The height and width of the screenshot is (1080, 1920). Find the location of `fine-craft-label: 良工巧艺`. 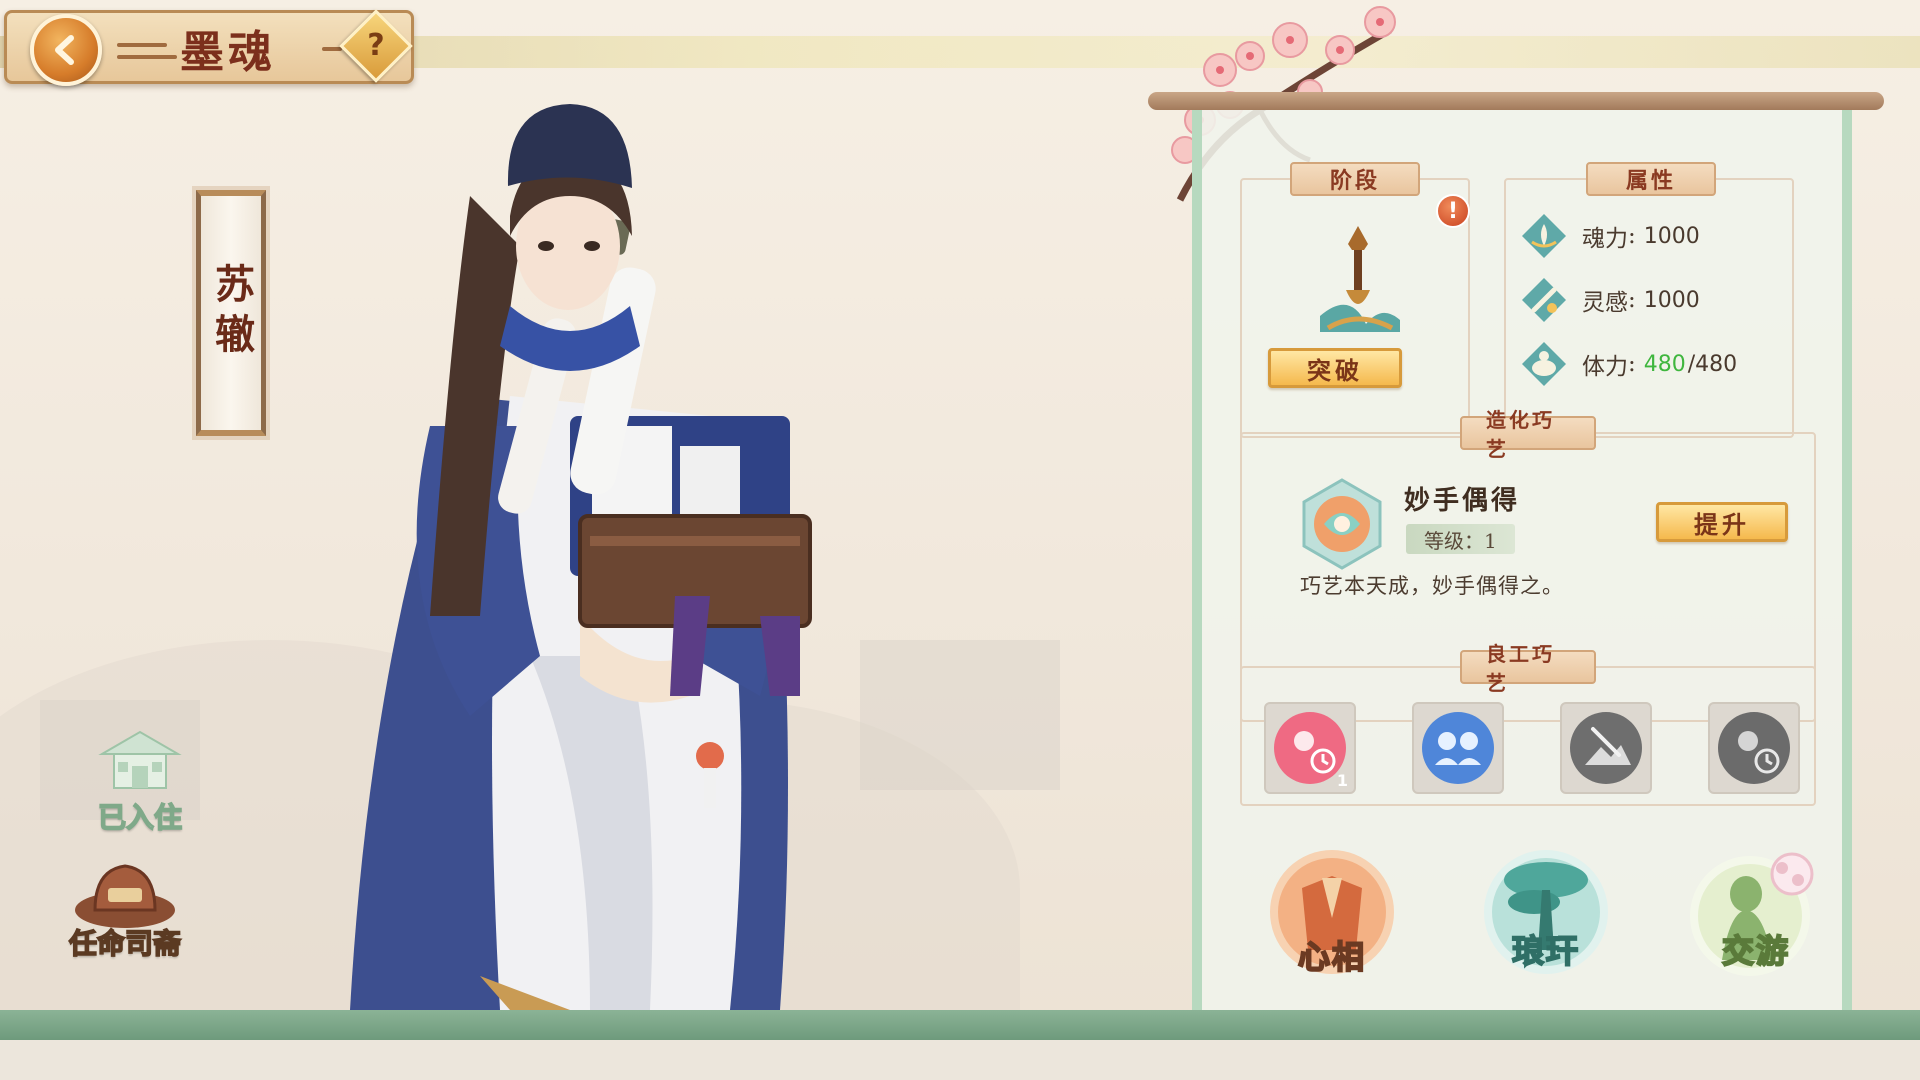

fine-craft-label: 良工巧艺 is located at coordinates (1528, 668).